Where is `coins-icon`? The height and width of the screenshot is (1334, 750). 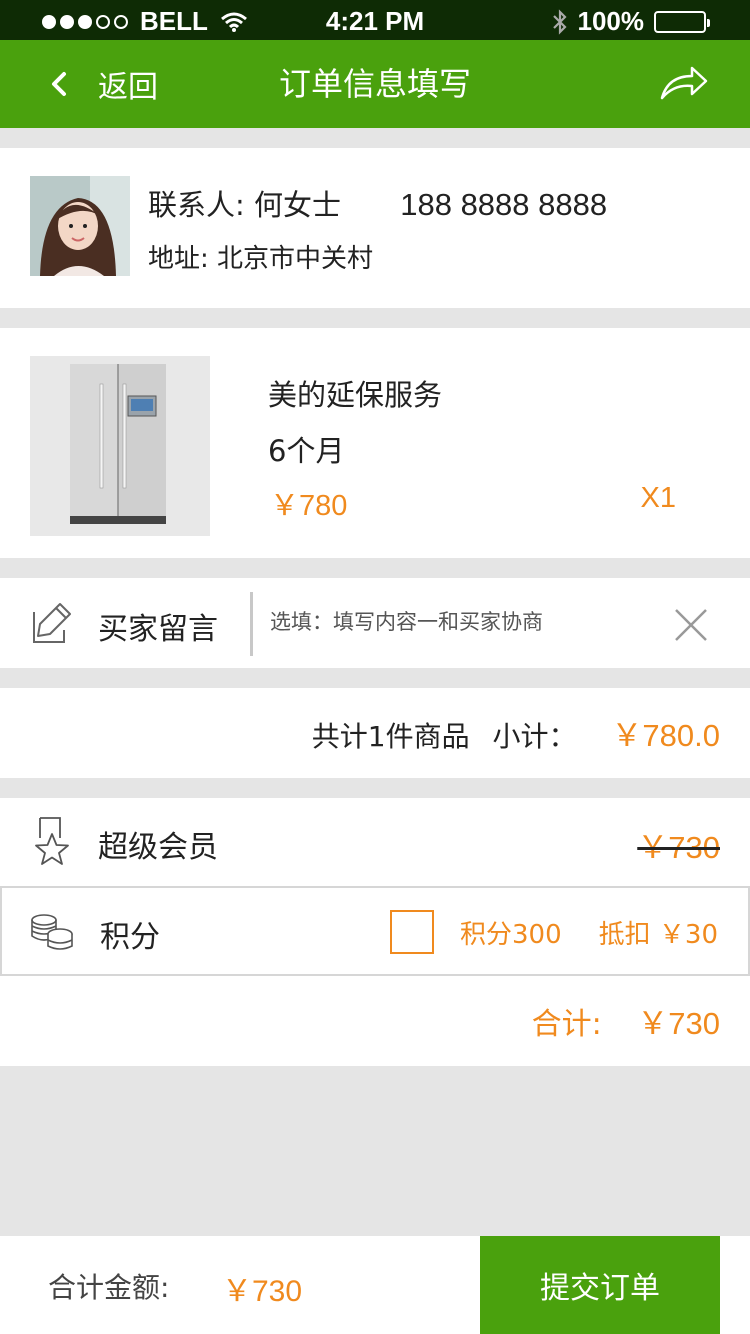 coins-icon is located at coordinates (52, 932).